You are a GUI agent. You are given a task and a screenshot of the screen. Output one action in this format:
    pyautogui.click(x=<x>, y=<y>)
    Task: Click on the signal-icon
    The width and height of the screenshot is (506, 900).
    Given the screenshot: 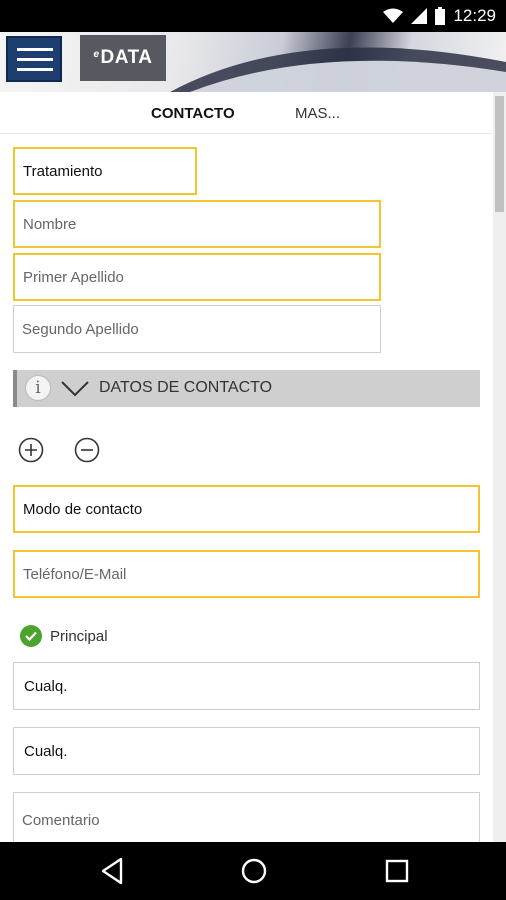 What is the action you would take?
    pyautogui.click(x=419, y=16)
    